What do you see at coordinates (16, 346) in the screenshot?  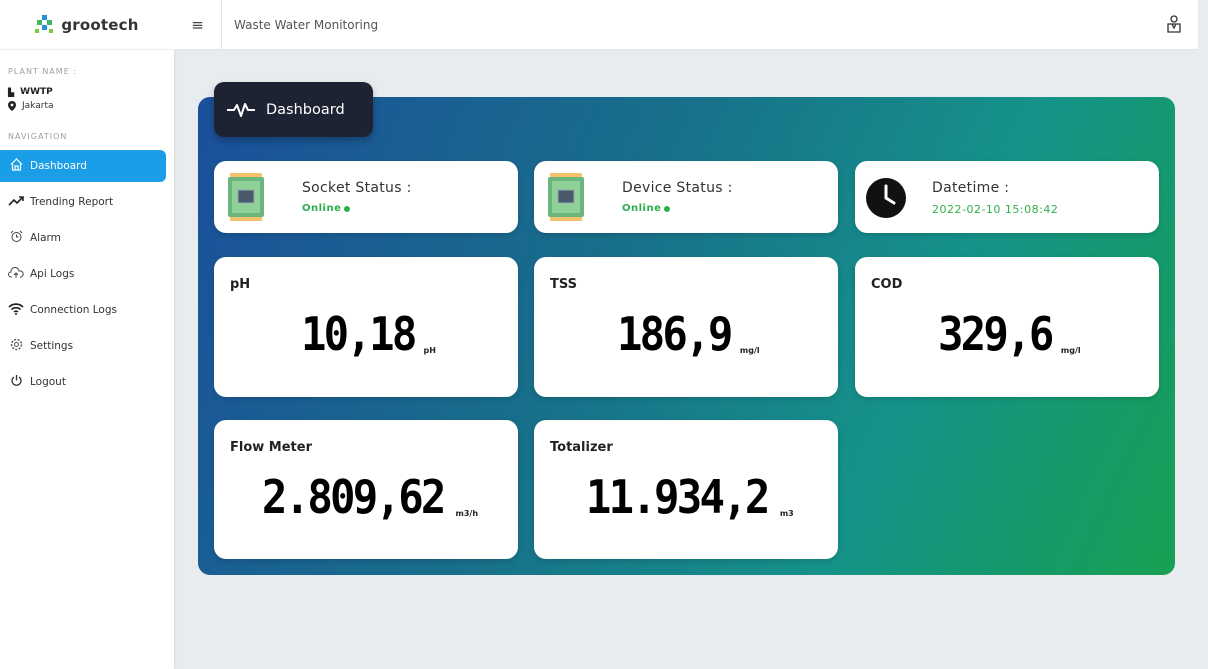 I see `gear-icon` at bounding box center [16, 346].